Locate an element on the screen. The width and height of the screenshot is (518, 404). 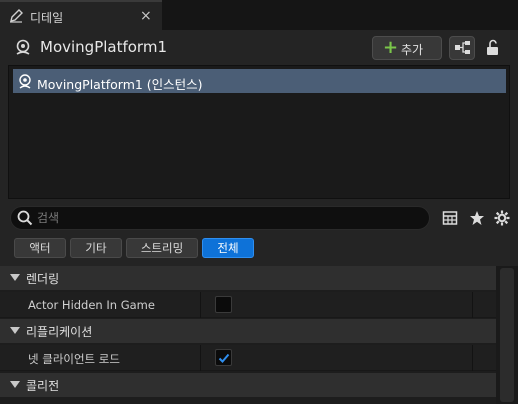
vertical-scrollbar is located at coordinates (507, 335).